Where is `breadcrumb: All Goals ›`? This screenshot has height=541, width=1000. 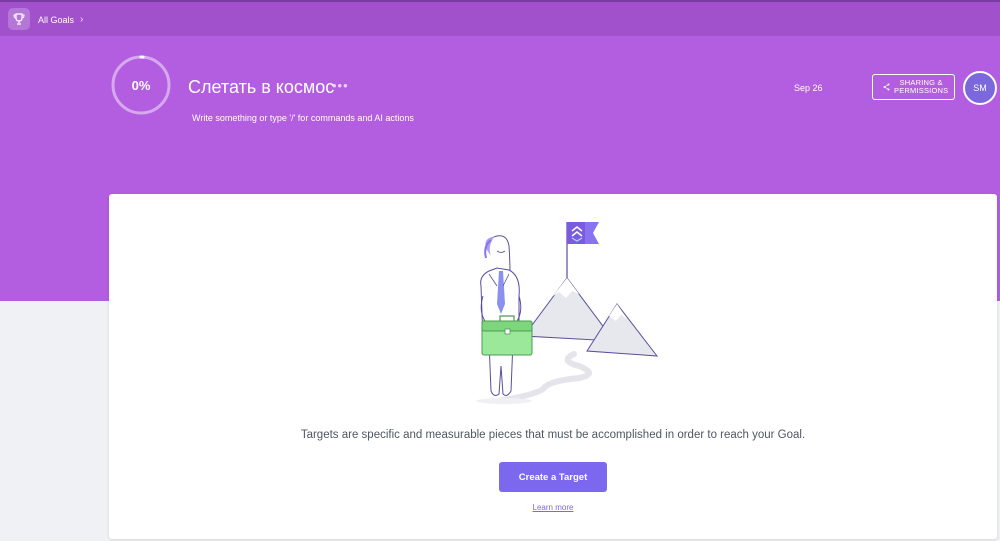 breadcrumb: All Goals › is located at coordinates (60, 19).